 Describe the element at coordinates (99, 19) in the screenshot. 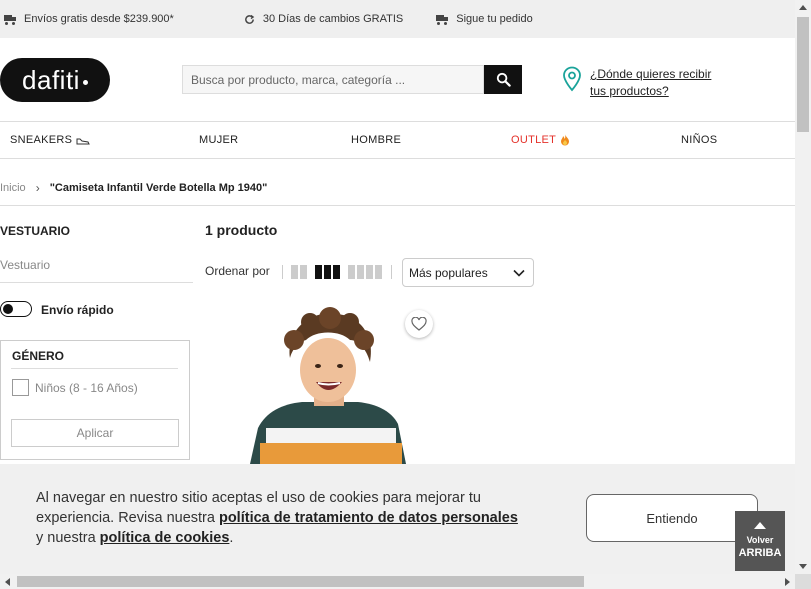

I see `free-shipping-text: Envíos gratis desde $239.900*` at that location.